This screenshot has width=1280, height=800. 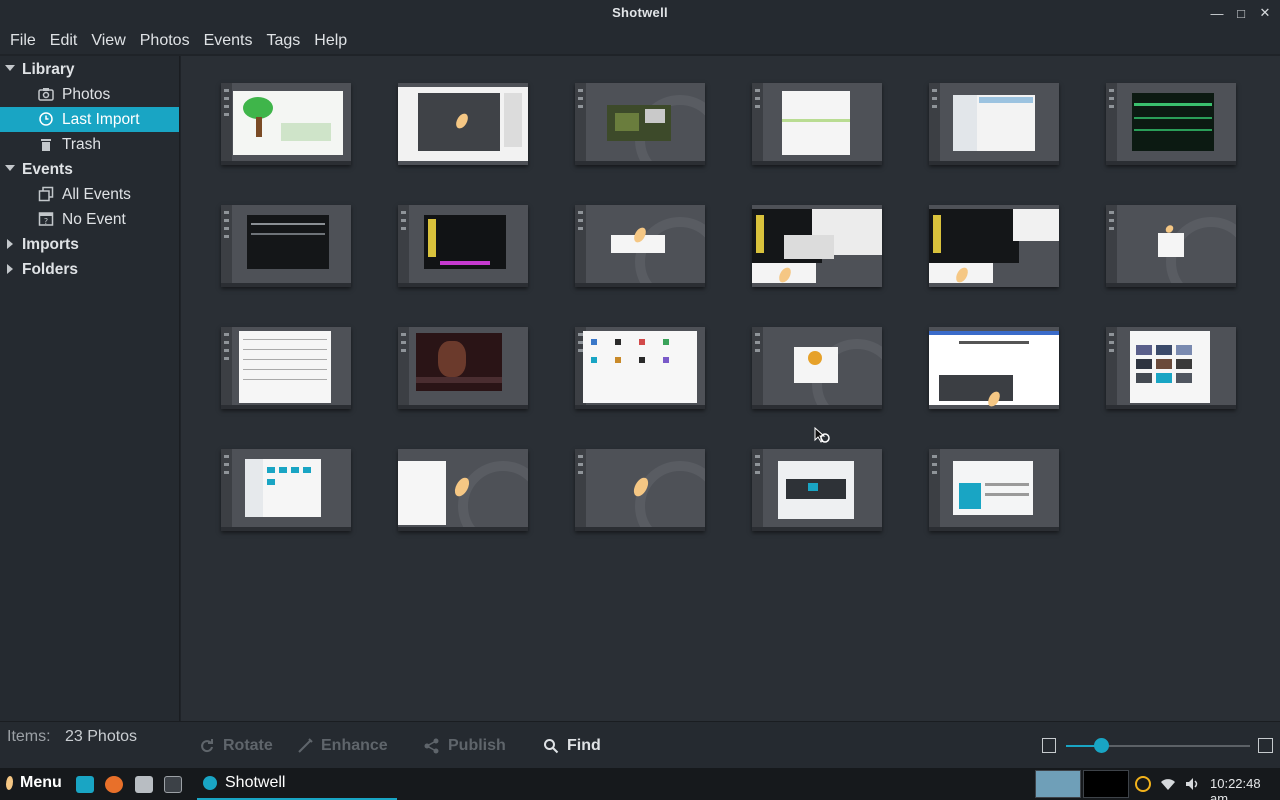 What do you see at coordinates (108, 41) in the screenshot?
I see `menu-view: View` at bounding box center [108, 41].